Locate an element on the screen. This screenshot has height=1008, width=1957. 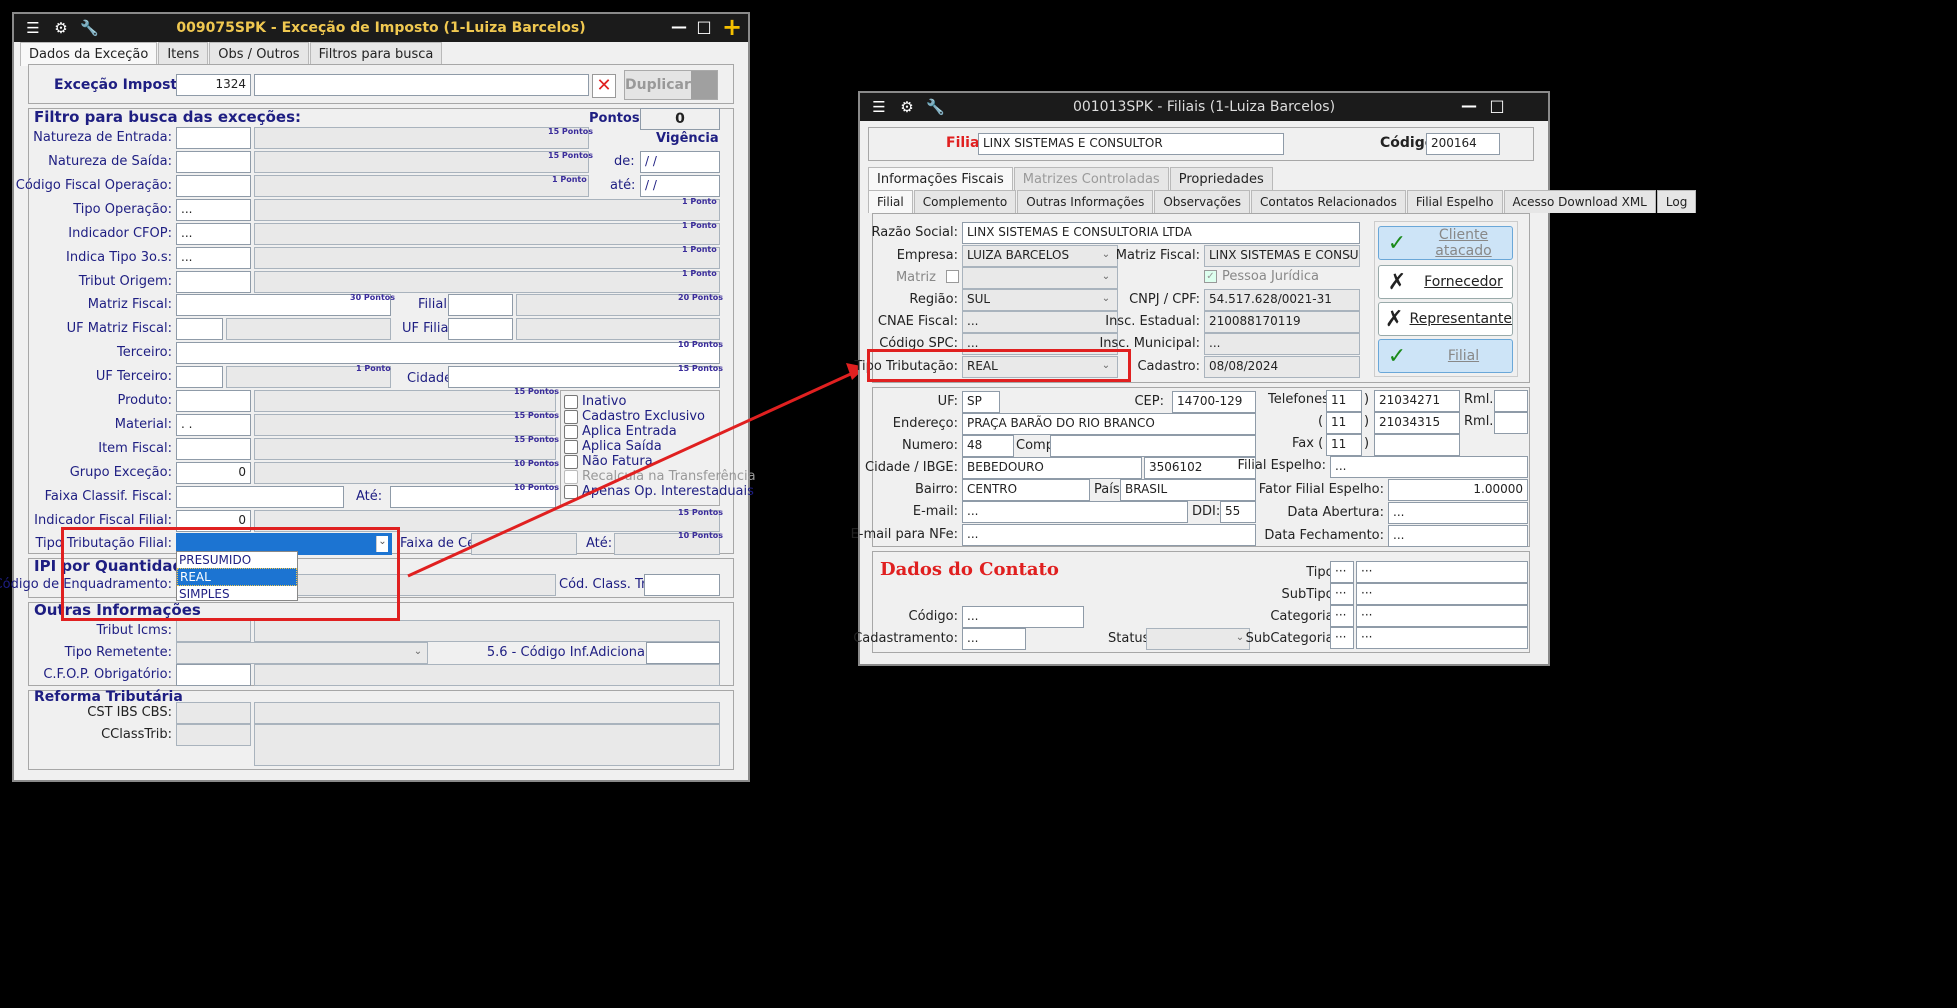
terceiro-input is located at coordinates (448, 353).